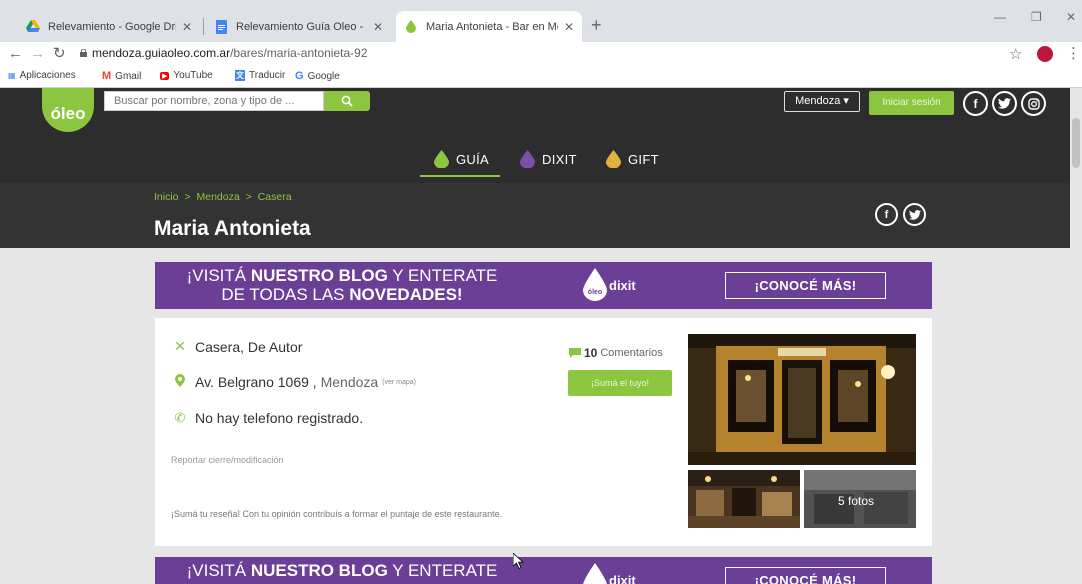 The width and height of the screenshot is (1082, 584). I want to click on menu-kebab-icon: ⋮, so click(1073, 53).